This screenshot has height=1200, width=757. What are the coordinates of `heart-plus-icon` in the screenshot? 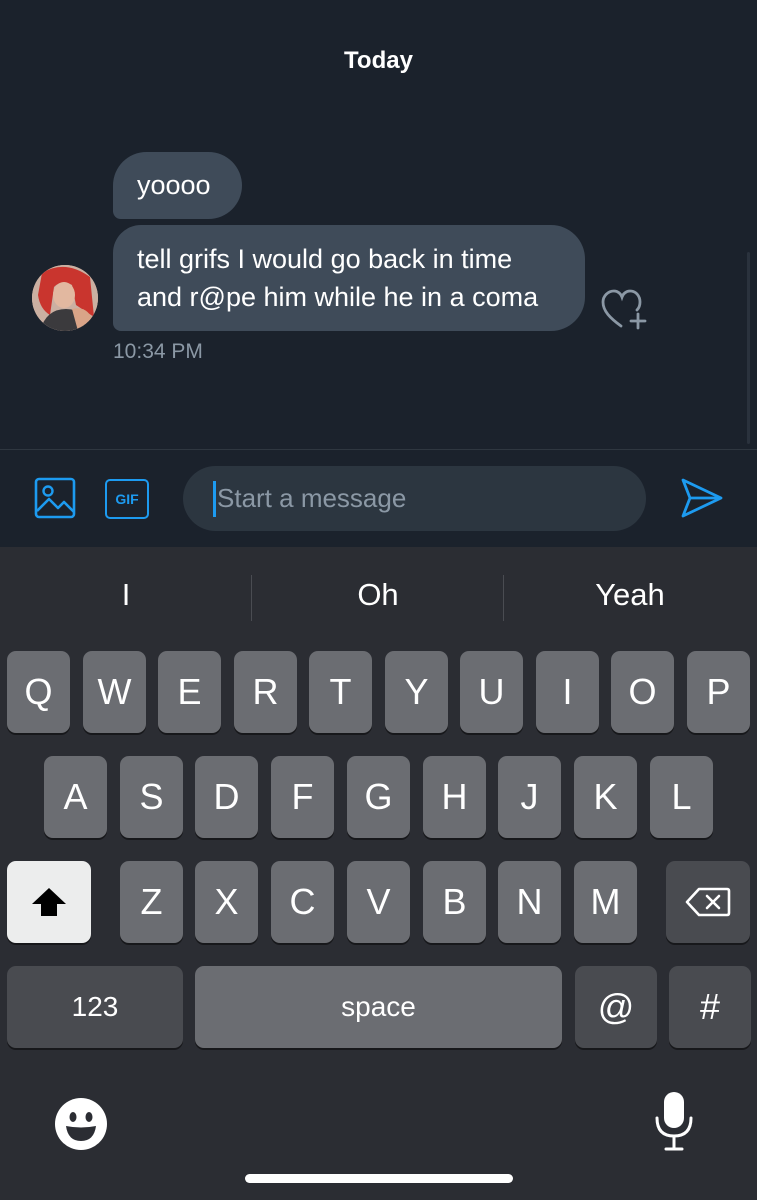 It's located at (624, 310).